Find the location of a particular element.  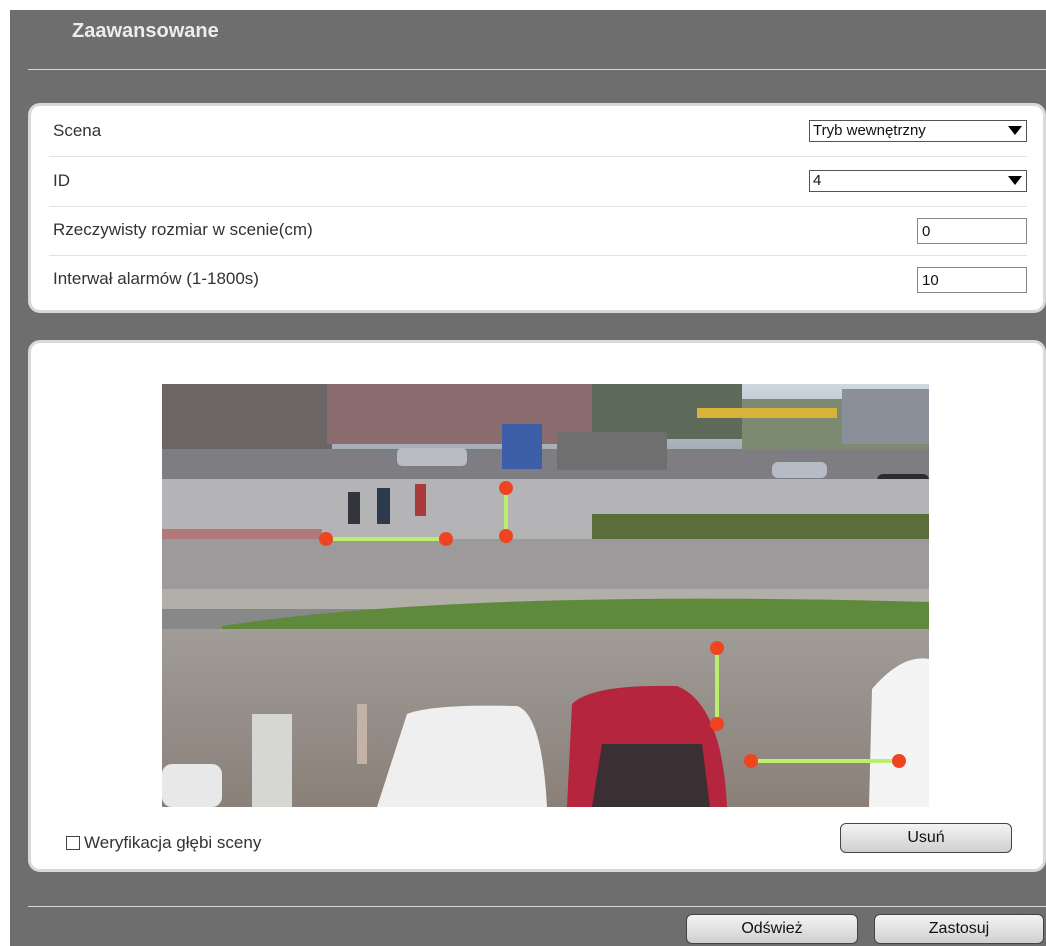

depth-check: Weryfikacja głębi sceny is located at coordinates (163, 843).